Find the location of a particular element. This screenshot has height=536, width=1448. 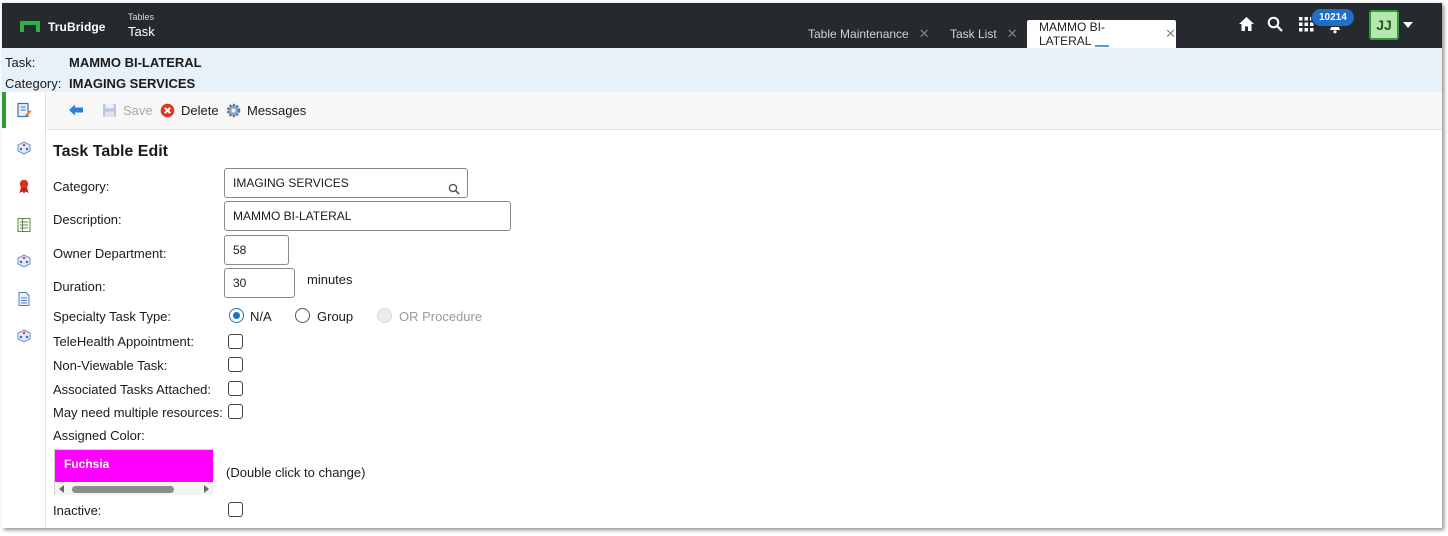

delete-label: Delete is located at coordinates (200, 110).